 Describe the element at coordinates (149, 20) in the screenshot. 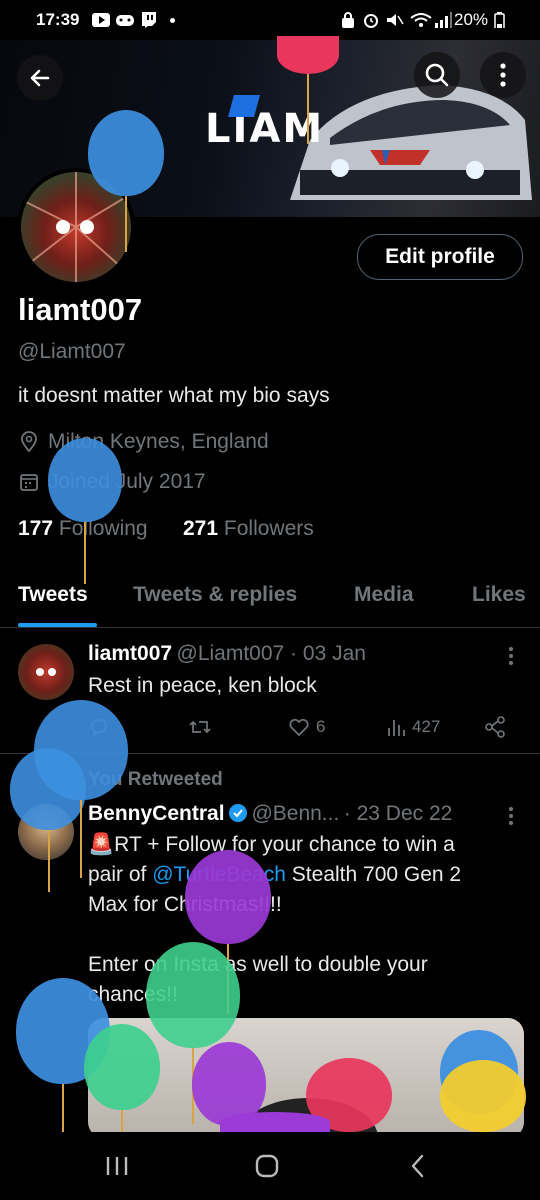

I see `twitch-icon` at that location.